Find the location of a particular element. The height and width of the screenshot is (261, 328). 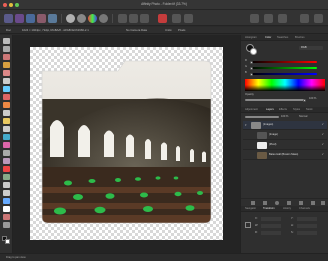

blue-slider-knob is located at coordinates (251, 74).